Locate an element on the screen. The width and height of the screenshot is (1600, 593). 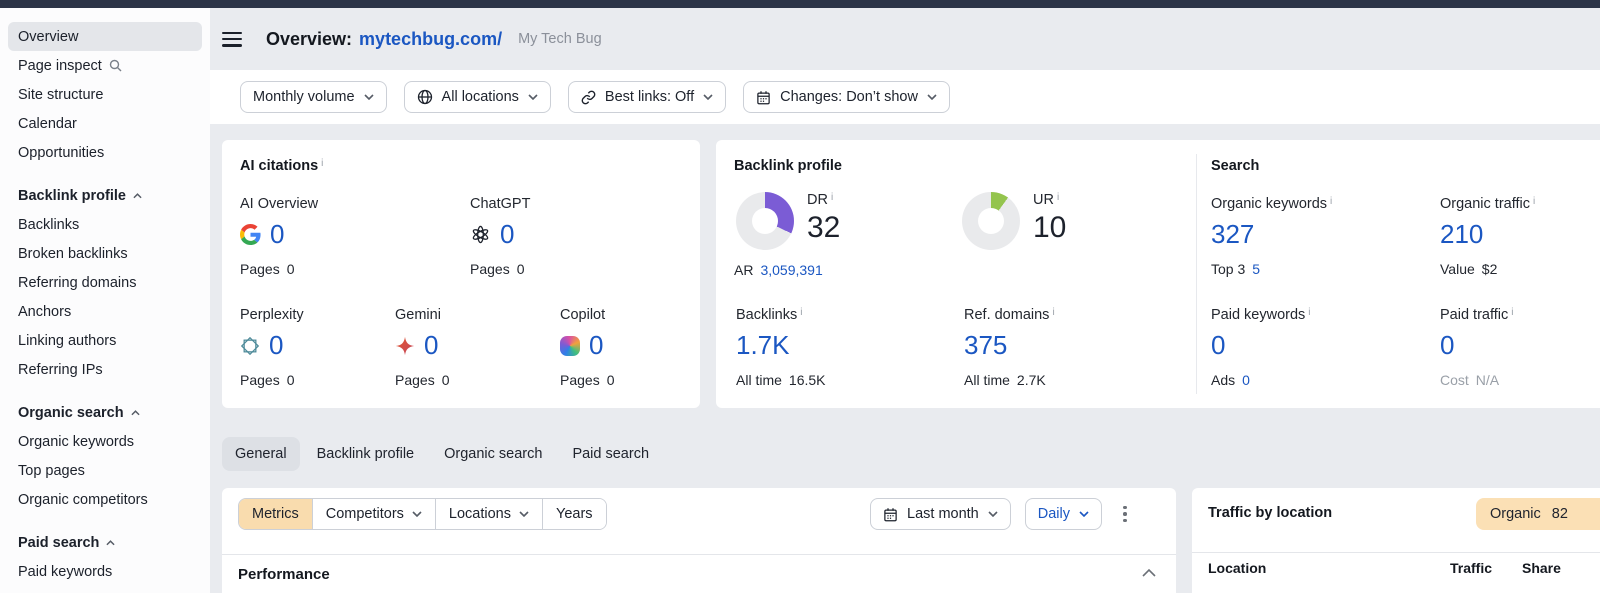
metric-copilot: Copilot 0 Pages 0 is located at coordinates (587, 347).